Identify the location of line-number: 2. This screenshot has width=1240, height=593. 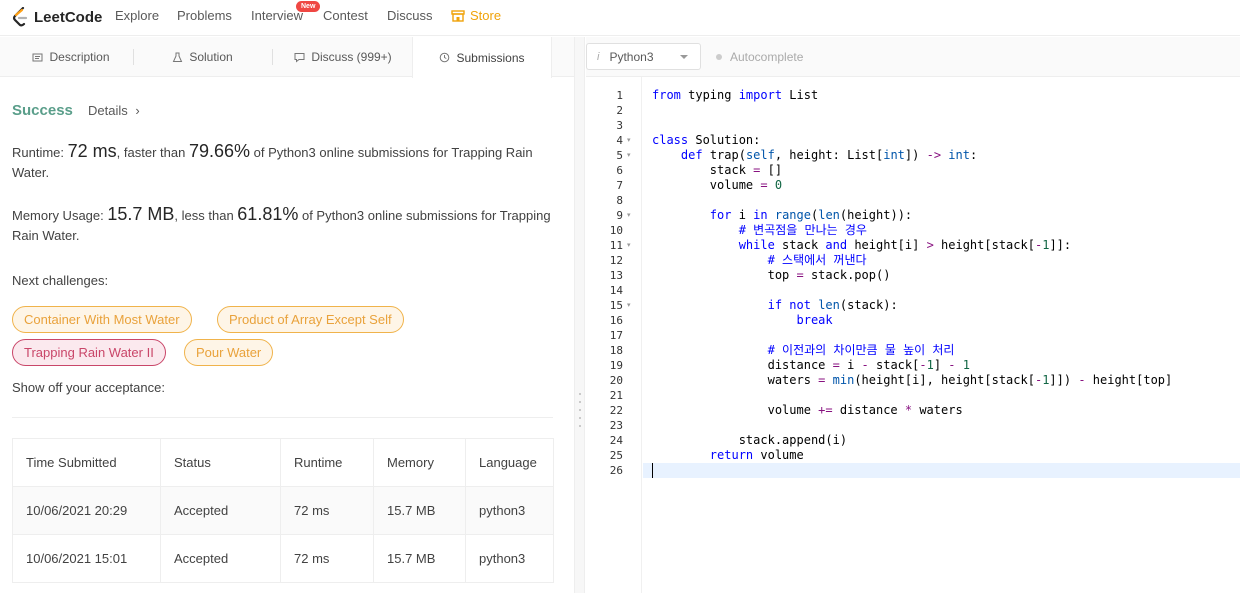
(619, 110).